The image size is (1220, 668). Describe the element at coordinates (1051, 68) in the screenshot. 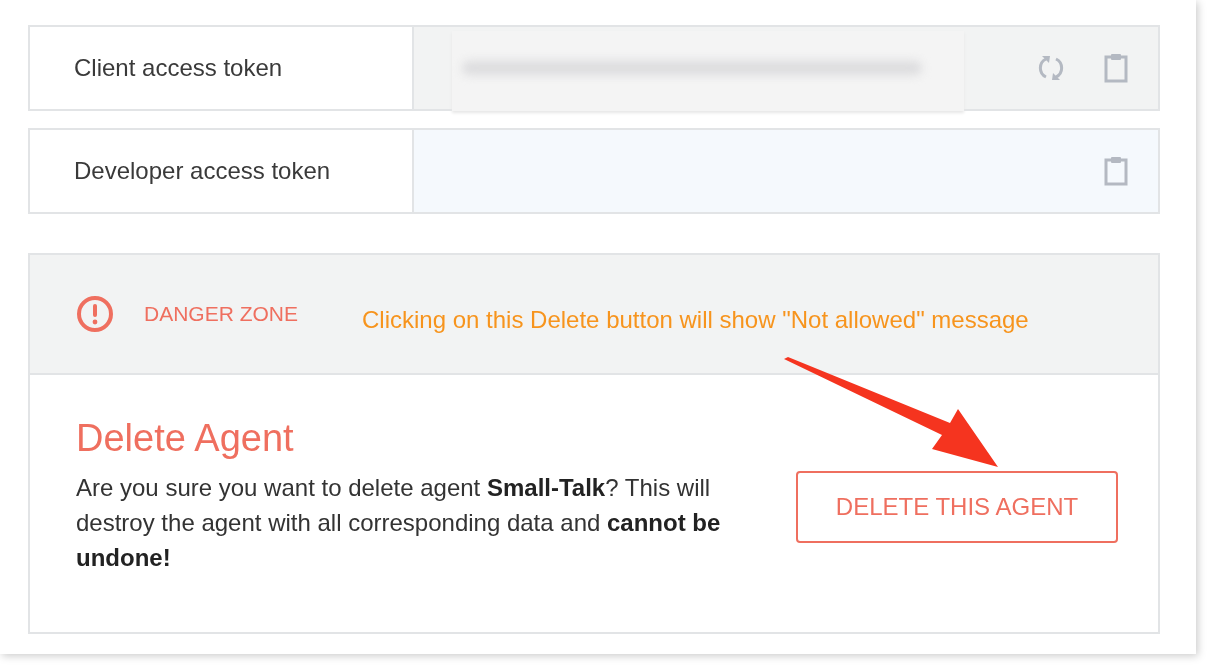

I see `refresh-icon` at that location.